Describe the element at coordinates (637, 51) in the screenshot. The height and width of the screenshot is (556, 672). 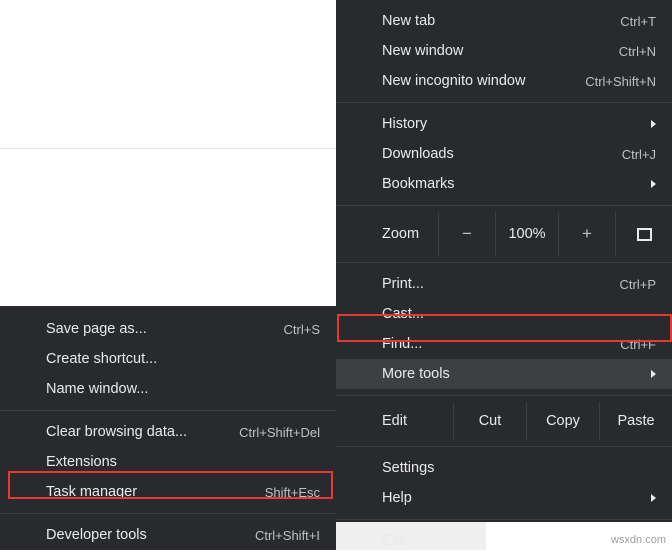
I see `menu-item-shortcut: Ctrl+N` at that location.